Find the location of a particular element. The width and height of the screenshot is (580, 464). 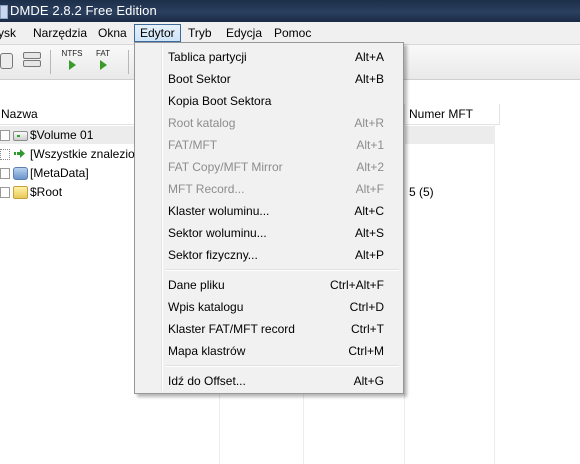

menu-item-label: Wpis katalogu is located at coordinates (206, 307).